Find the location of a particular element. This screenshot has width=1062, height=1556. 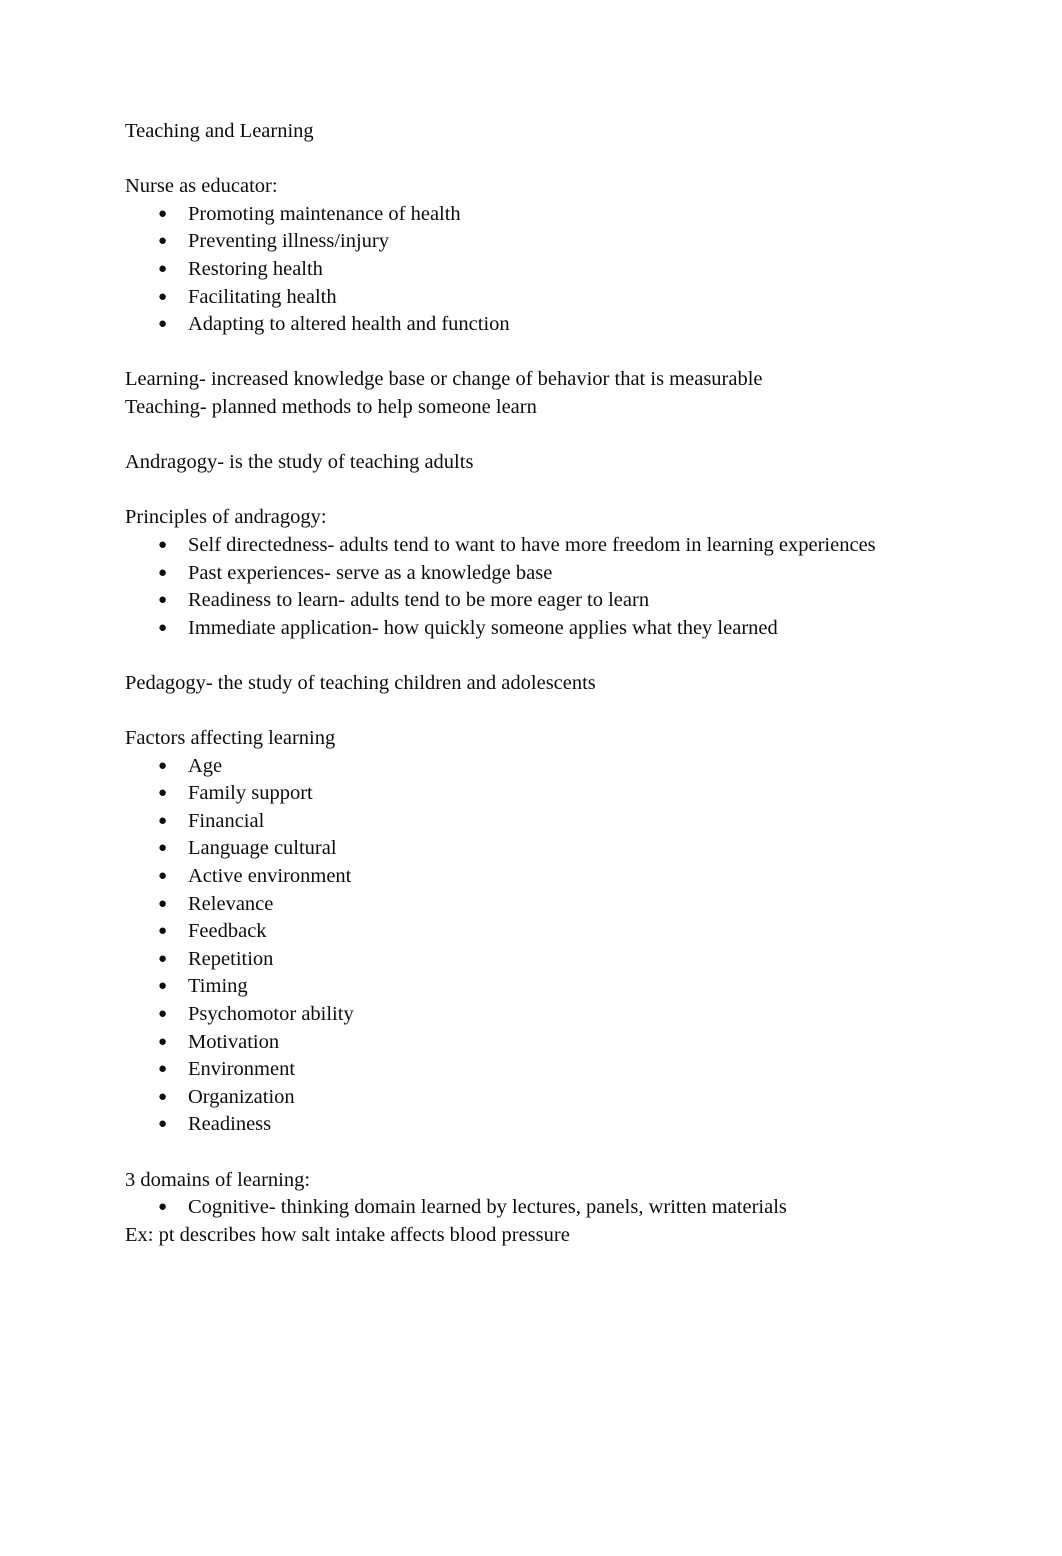

list-item: ● Repetition is located at coordinates (533, 960).